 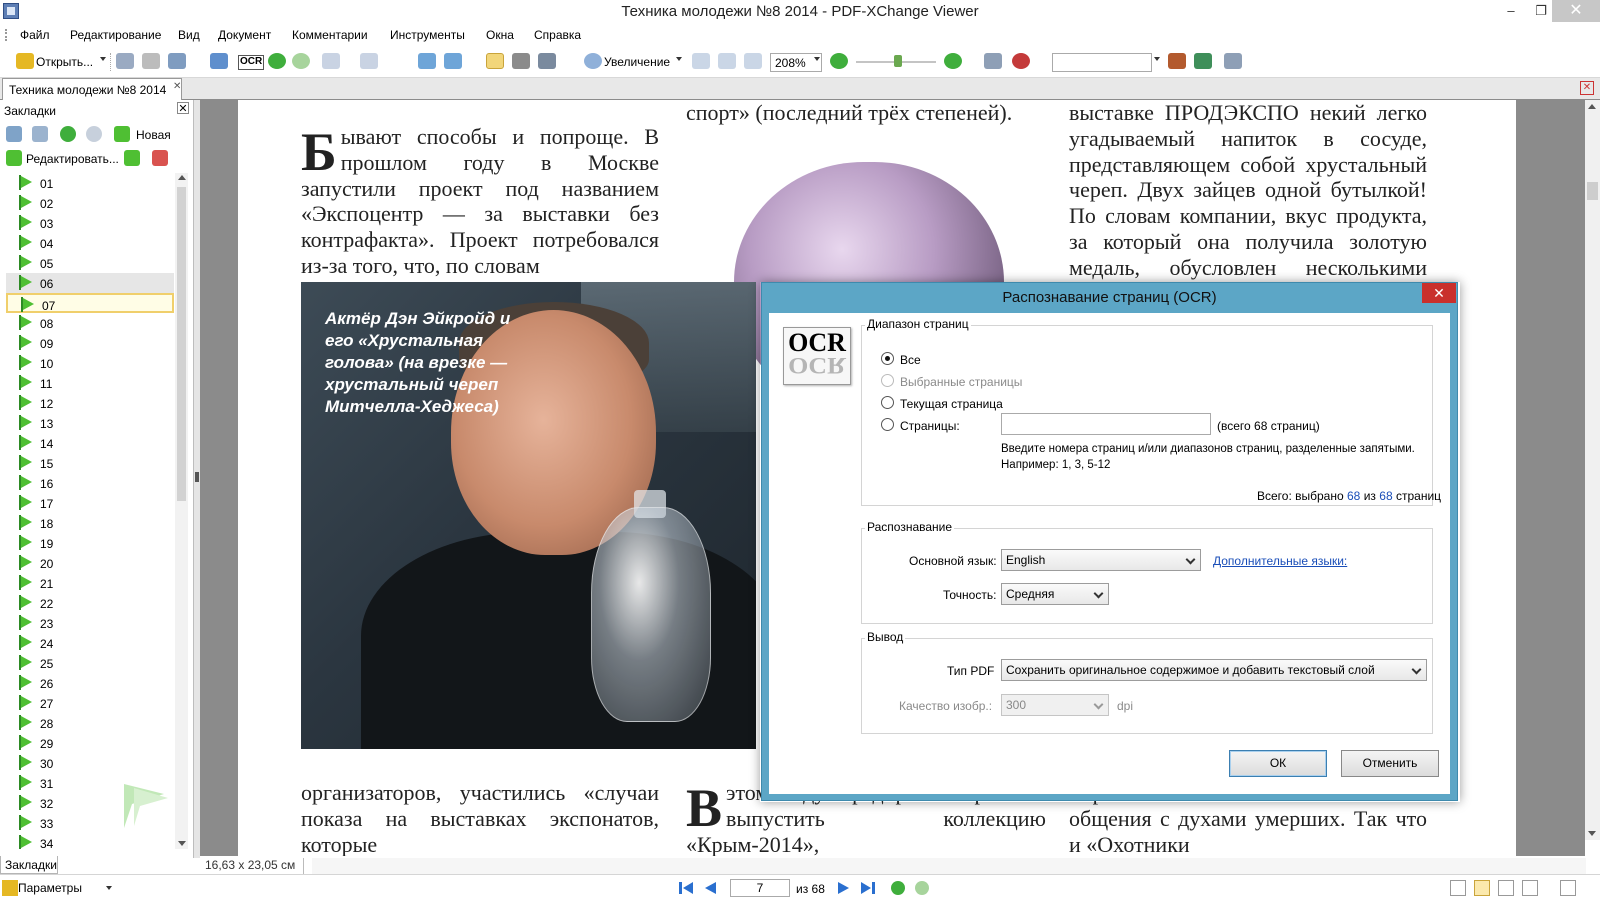 I want to click on link-icon, so click(x=993, y=61).